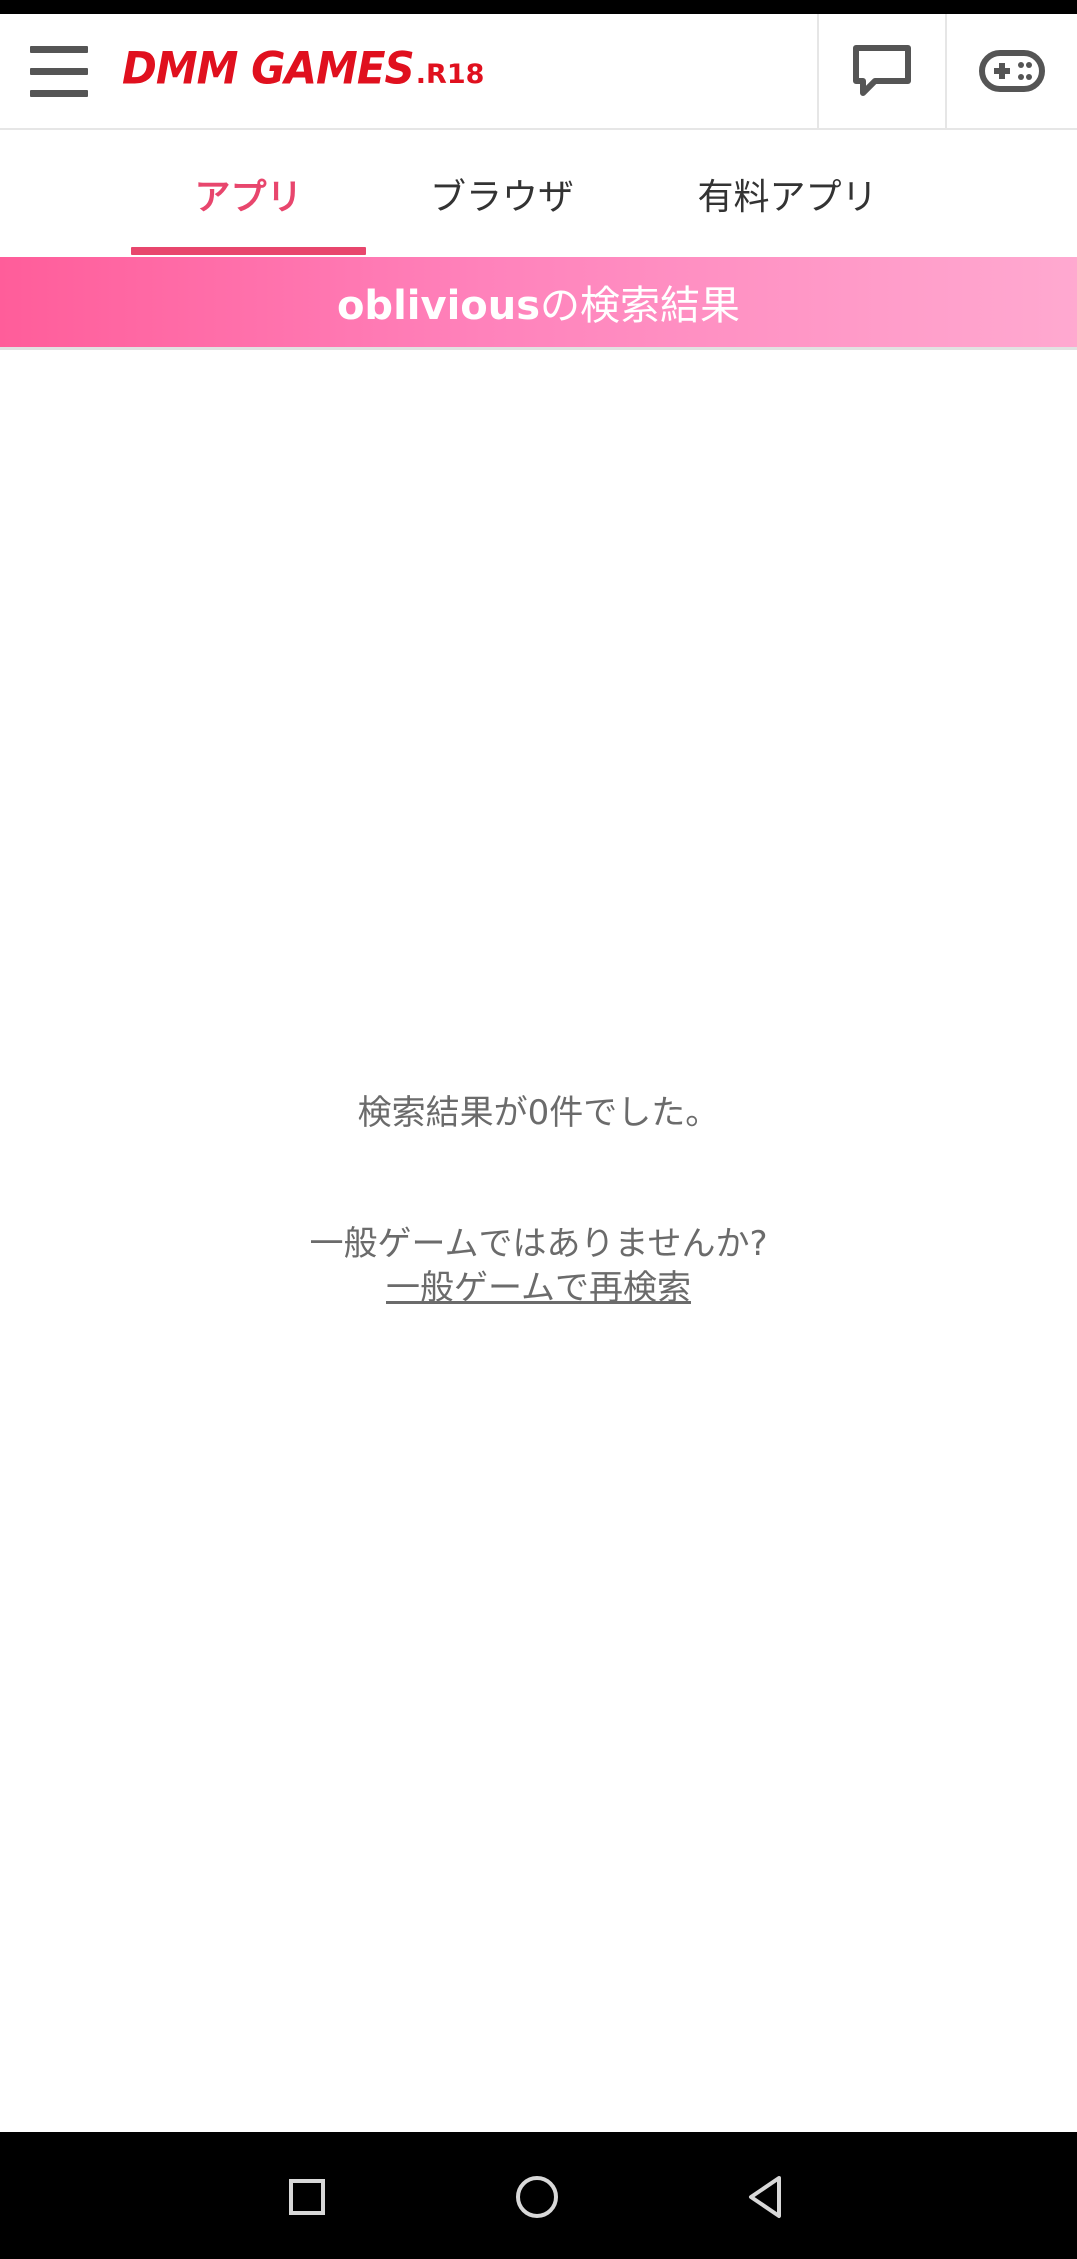 This screenshot has height=2259, width=1077. I want to click on home-button, so click(537, 2197).